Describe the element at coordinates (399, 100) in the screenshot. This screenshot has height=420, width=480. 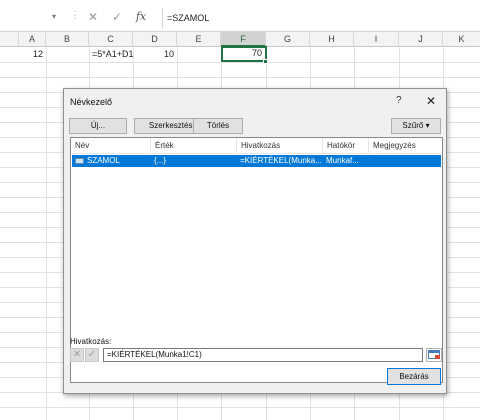
I see `help-button: ?` at that location.